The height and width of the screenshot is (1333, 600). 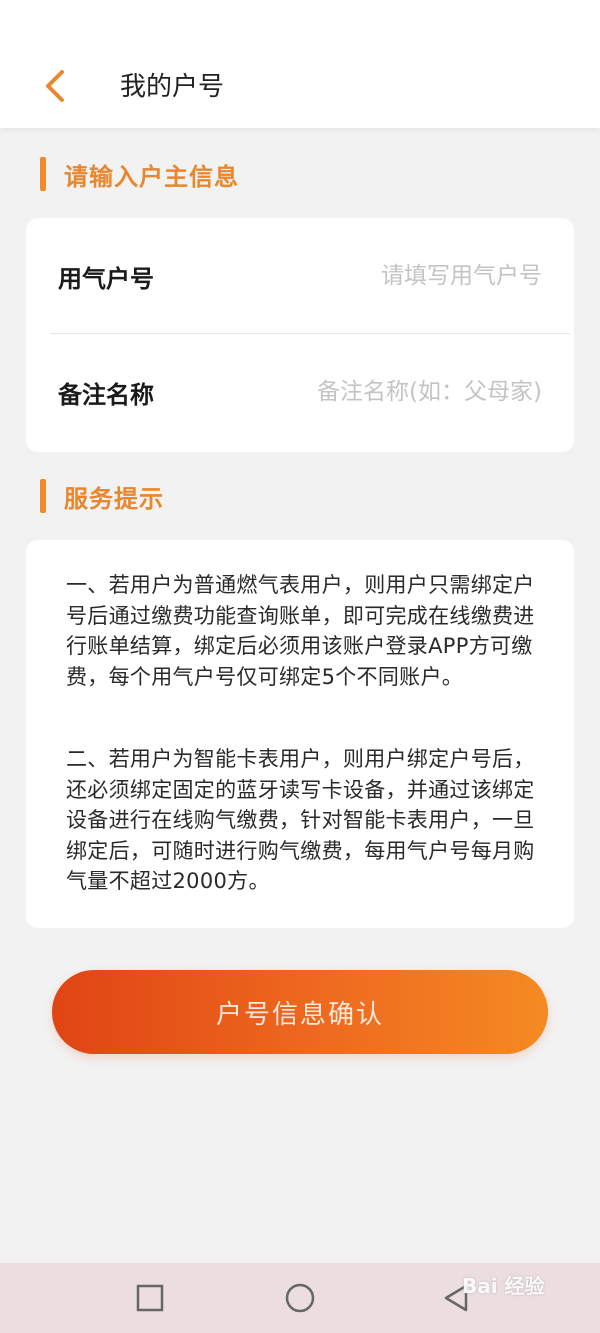 What do you see at coordinates (300, 64) in the screenshot?
I see `app-header: 我的户号` at bounding box center [300, 64].